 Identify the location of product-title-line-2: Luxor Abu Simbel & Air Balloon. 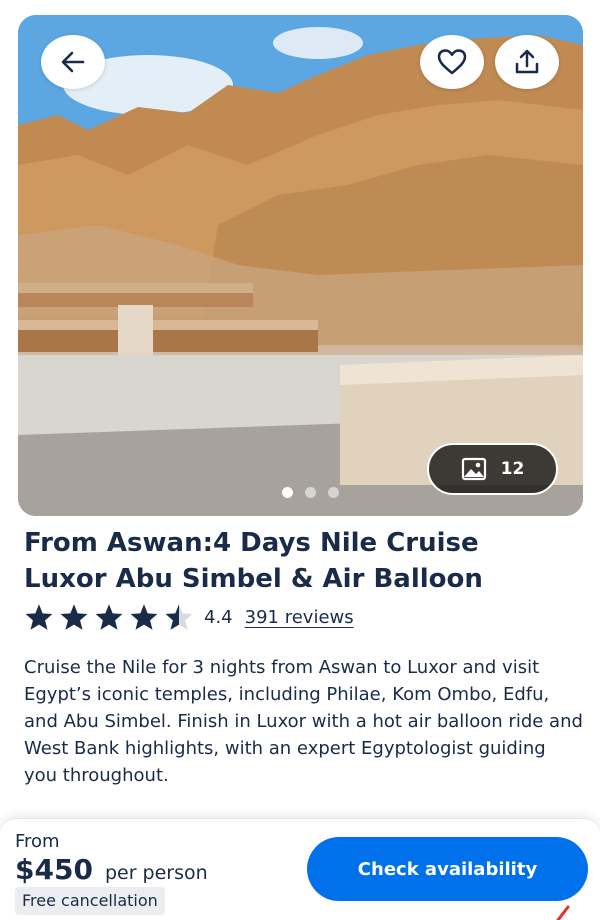
(253, 579).